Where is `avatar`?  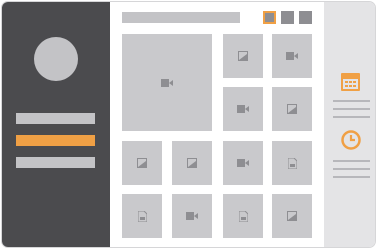
avatar is located at coordinates (56, 59).